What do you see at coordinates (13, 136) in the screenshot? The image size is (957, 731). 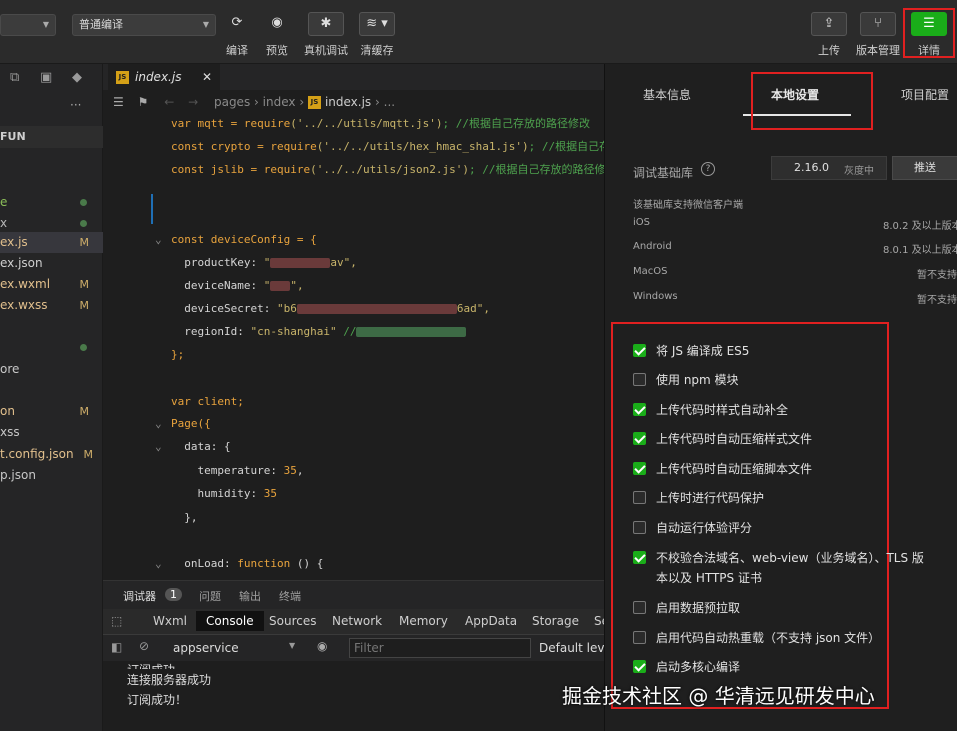 I see `project-name: FUN` at bounding box center [13, 136].